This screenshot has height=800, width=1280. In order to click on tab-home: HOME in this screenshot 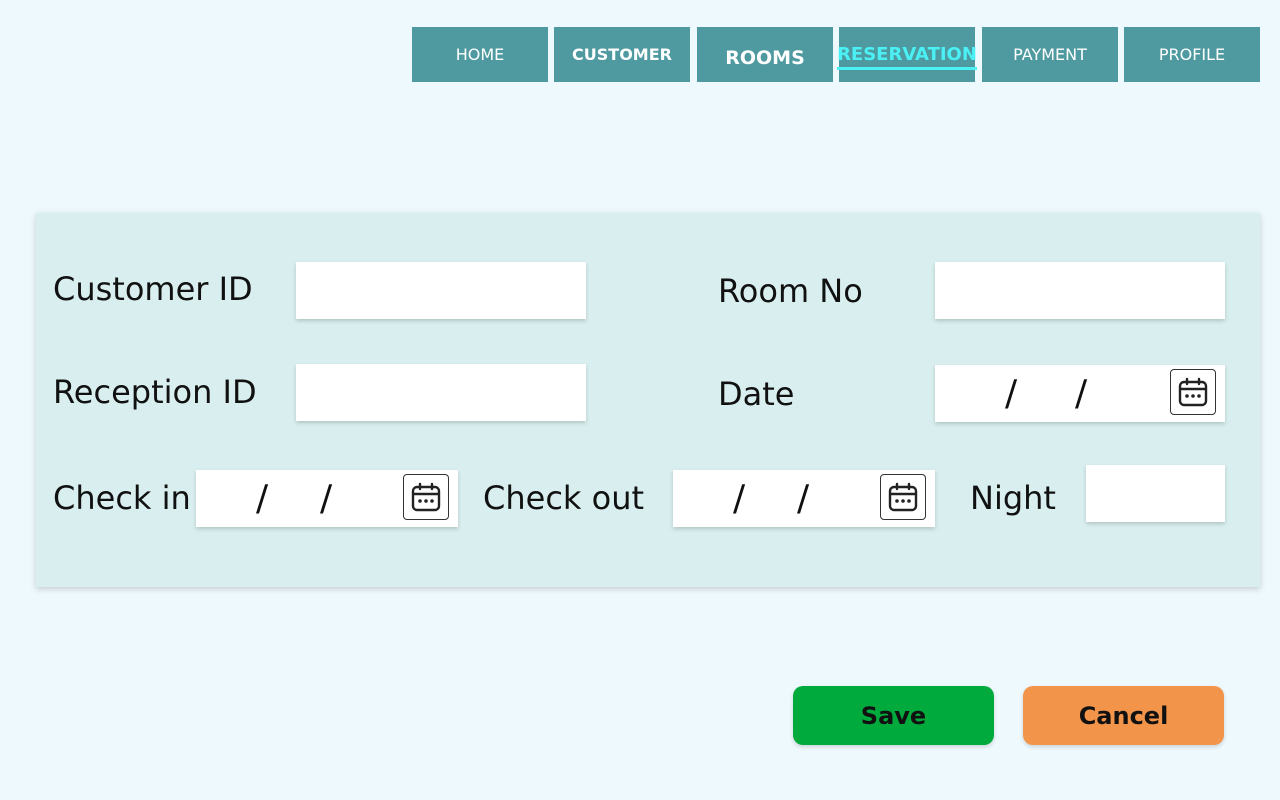, I will do `click(480, 54)`.